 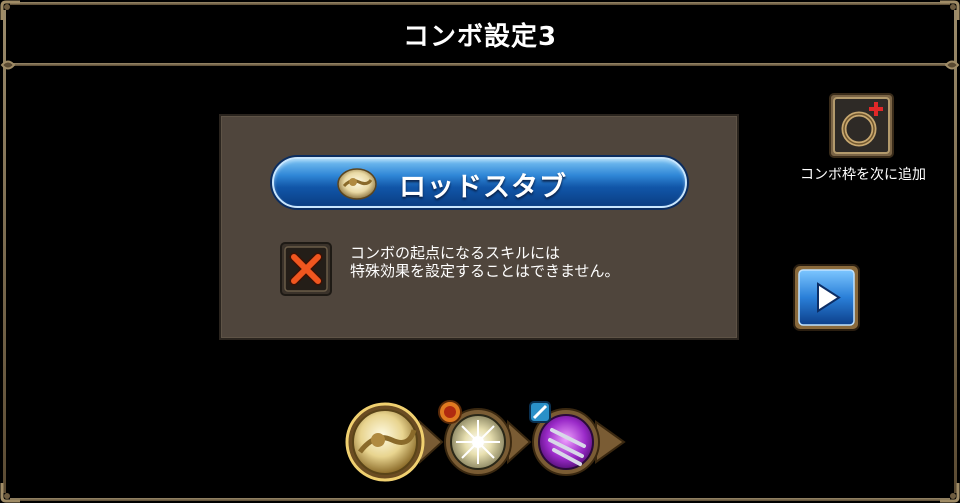 What do you see at coordinates (540, 412) in the screenshot?
I see `weapon-badge-icon` at bounding box center [540, 412].